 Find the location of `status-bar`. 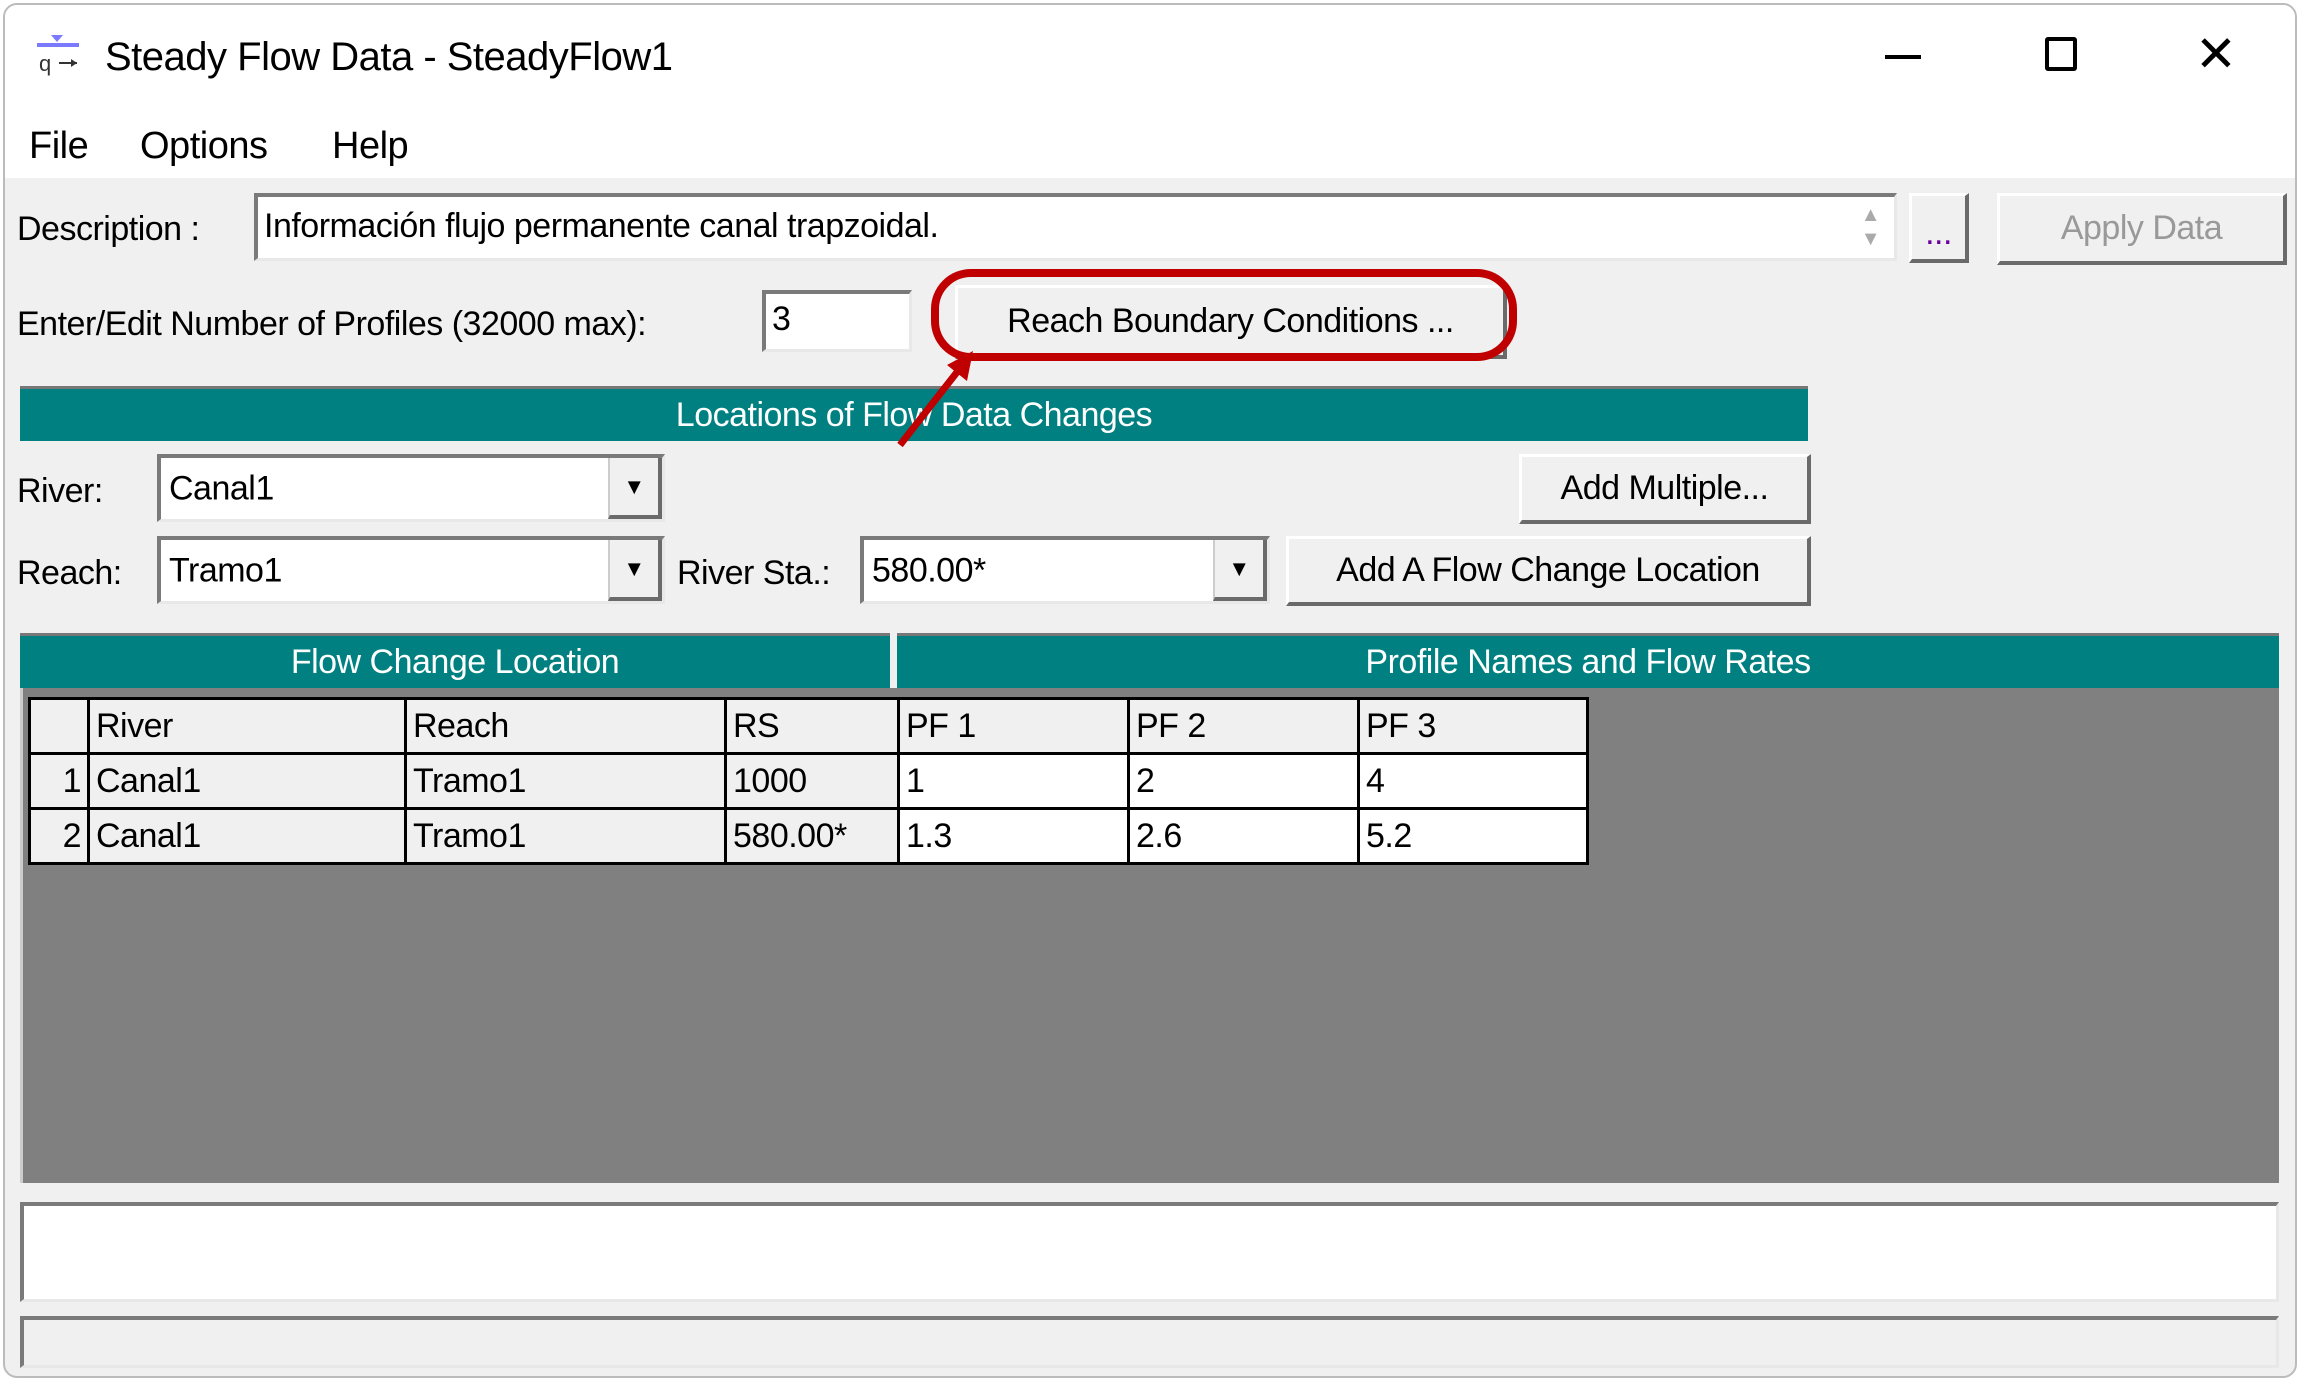

status-bar is located at coordinates (1149, 1342).